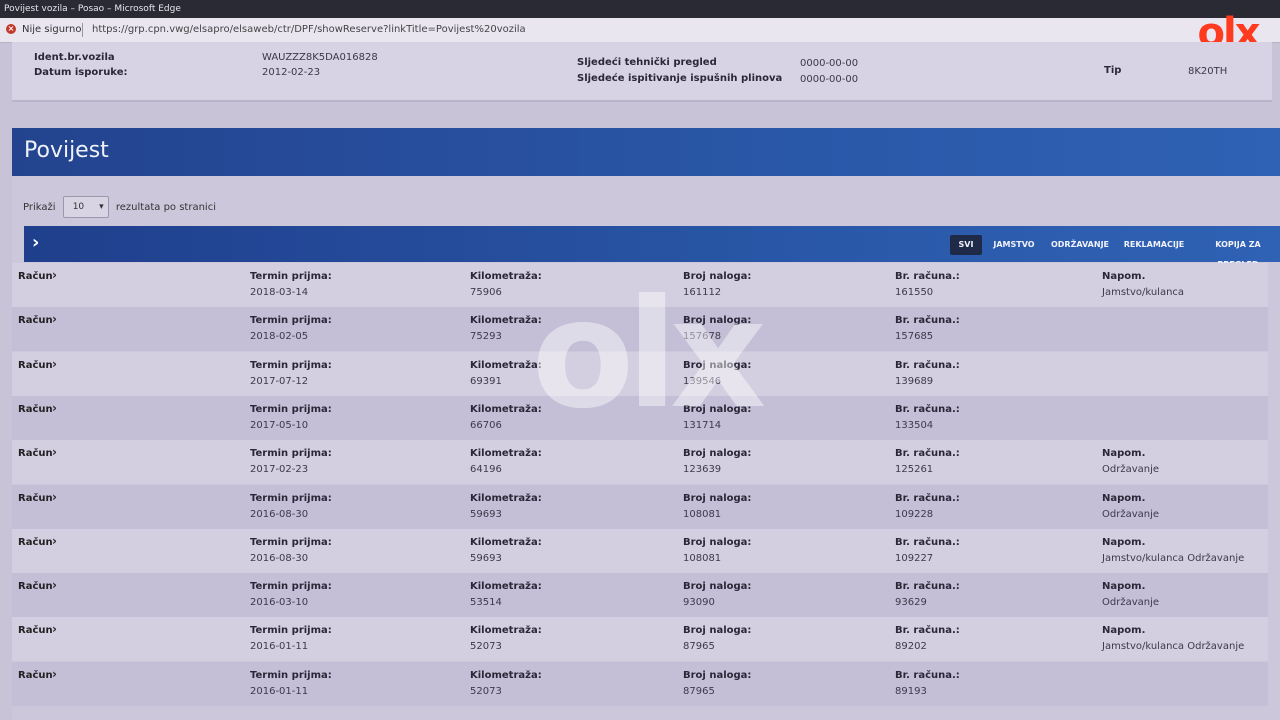 This screenshot has width=1280, height=720. What do you see at coordinates (702, 514) in the screenshot?
I see `order-value: 108081` at bounding box center [702, 514].